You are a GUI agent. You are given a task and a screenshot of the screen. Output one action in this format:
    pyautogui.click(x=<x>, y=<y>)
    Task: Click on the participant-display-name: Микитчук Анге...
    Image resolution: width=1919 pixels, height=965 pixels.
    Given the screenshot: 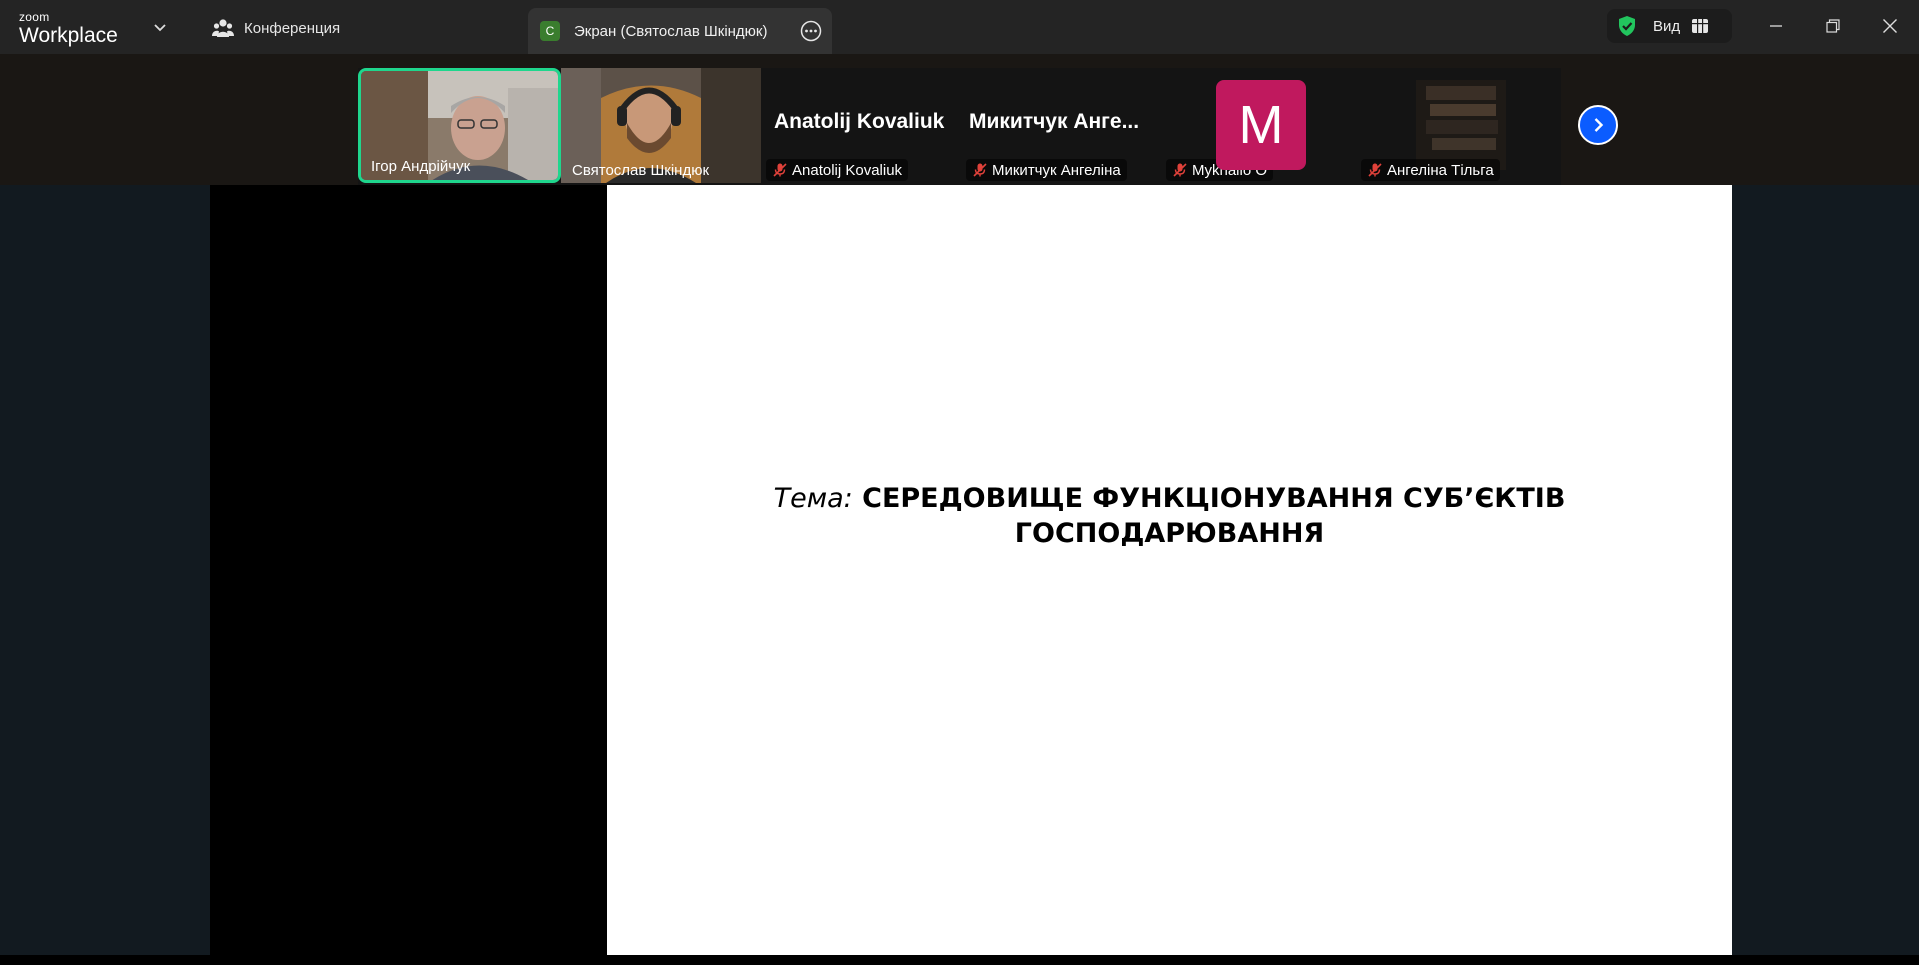 What is the action you would take?
    pyautogui.click(x=1054, y=121)
    